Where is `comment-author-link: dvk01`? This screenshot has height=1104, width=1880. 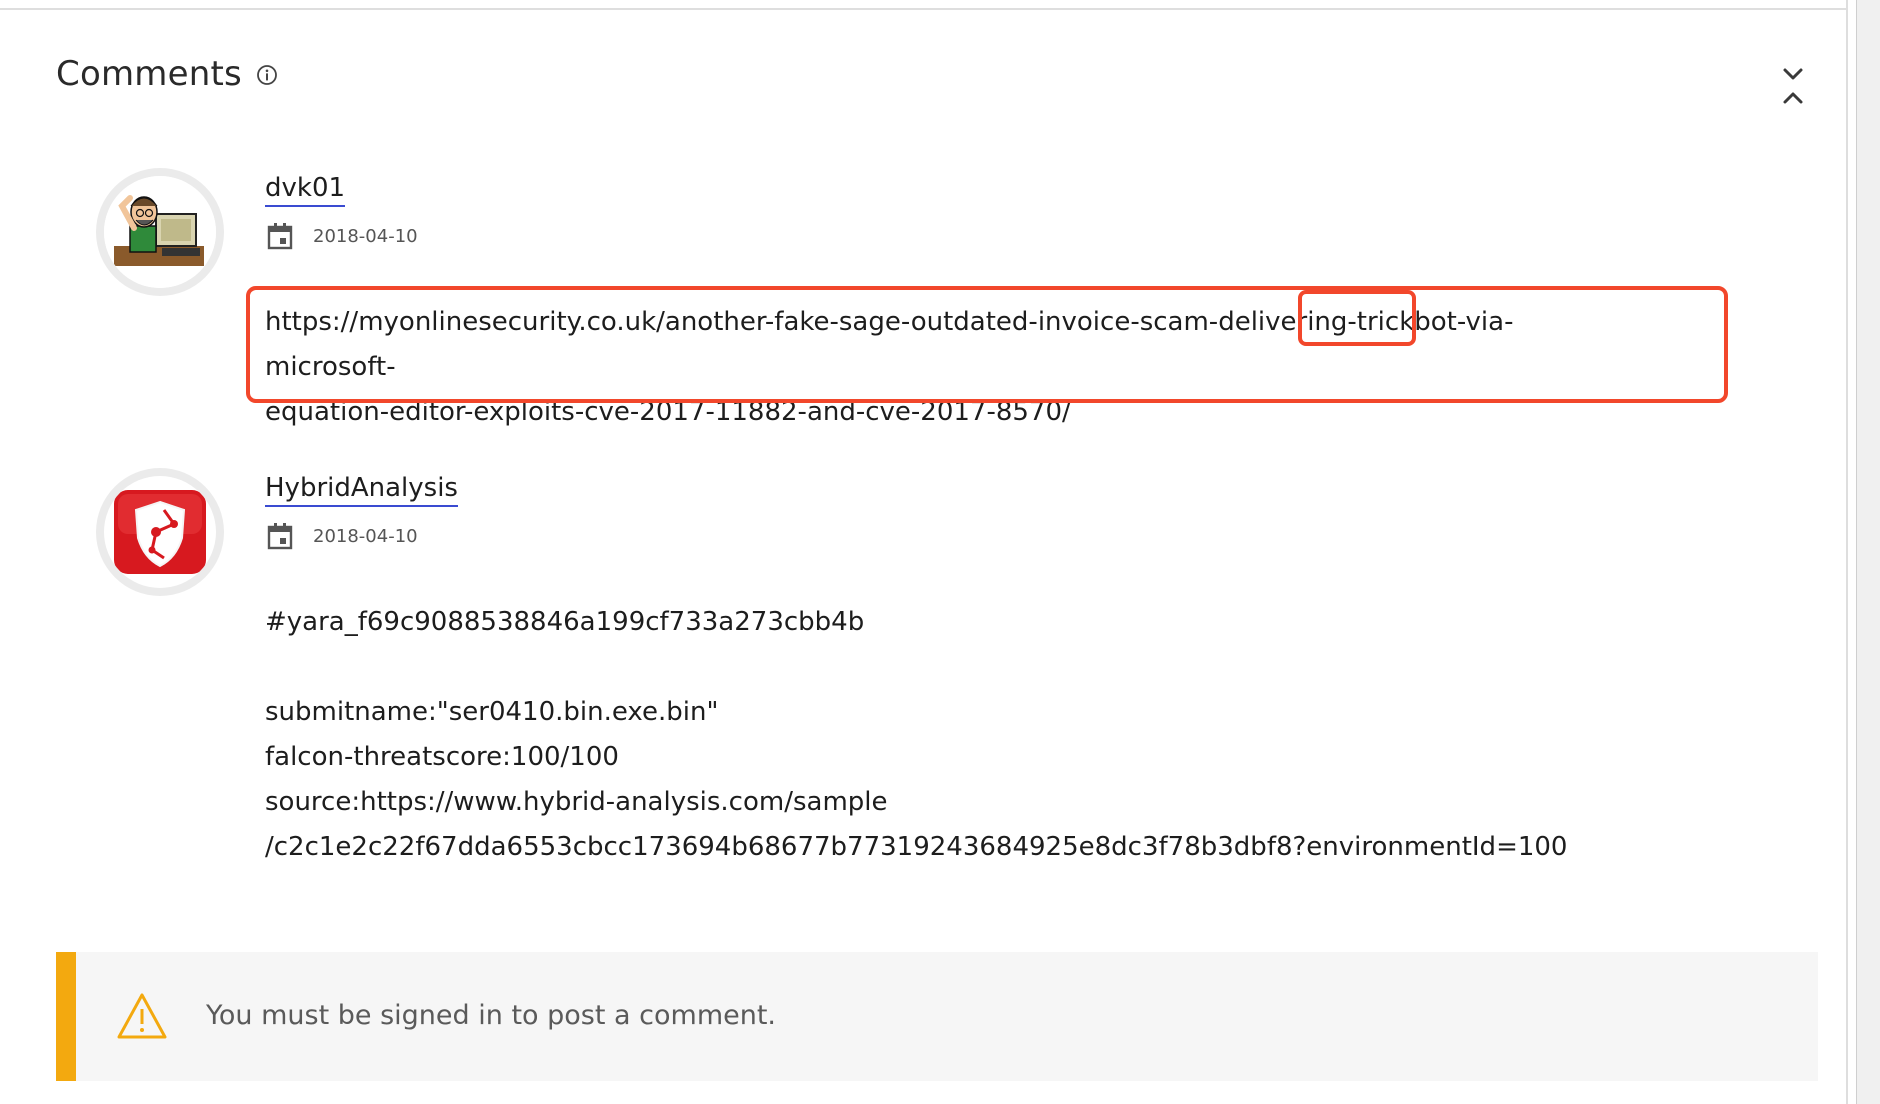
comment-author-link: dvk01 is located at coordinates (305, 189).